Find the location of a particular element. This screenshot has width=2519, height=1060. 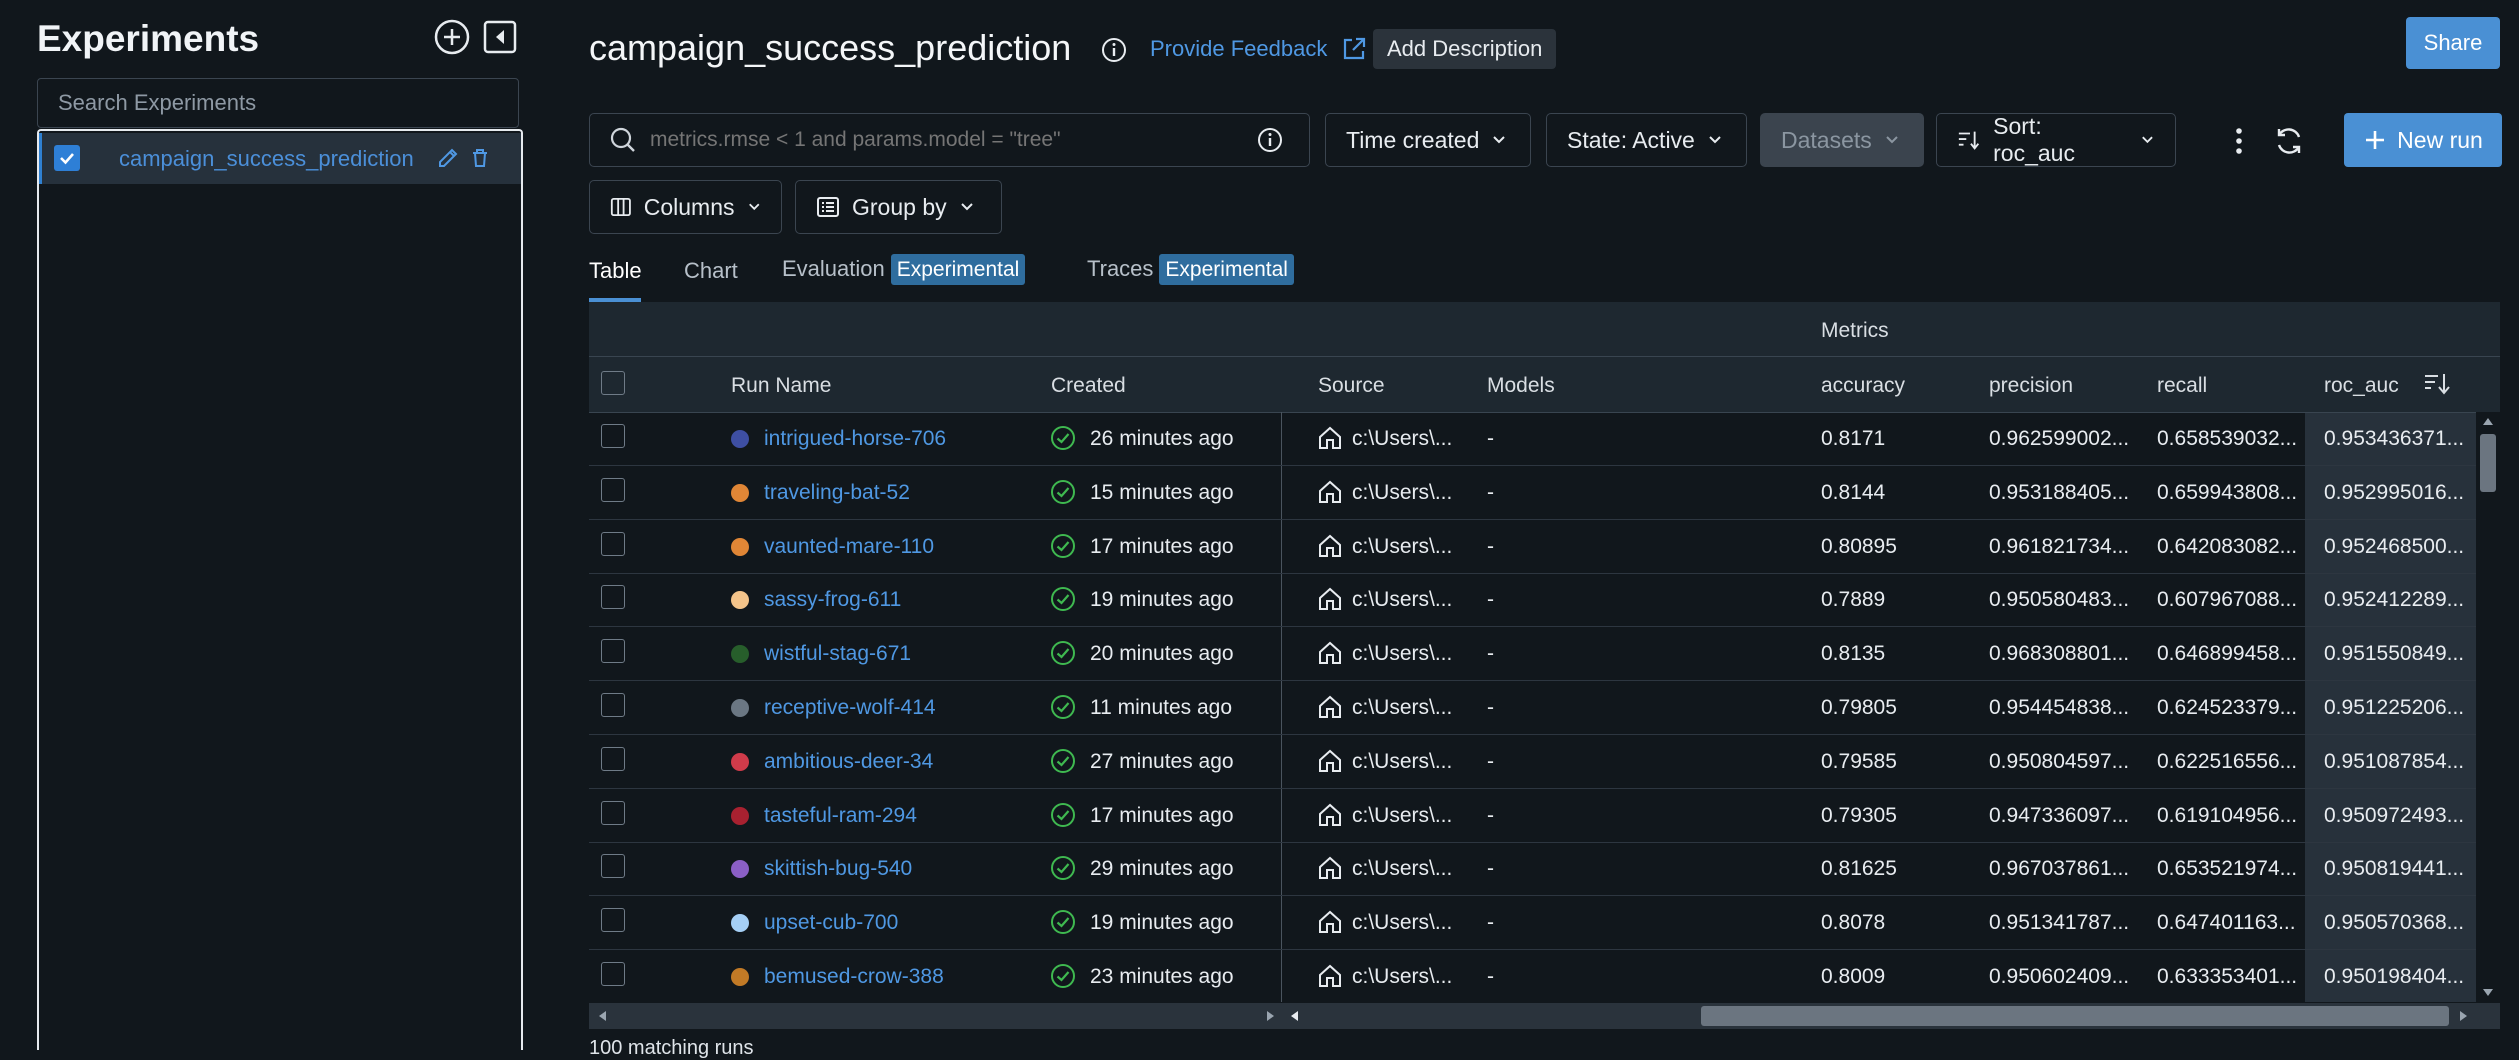

horizontal-scroll-thumb is located at coordinates (2075, 1016).